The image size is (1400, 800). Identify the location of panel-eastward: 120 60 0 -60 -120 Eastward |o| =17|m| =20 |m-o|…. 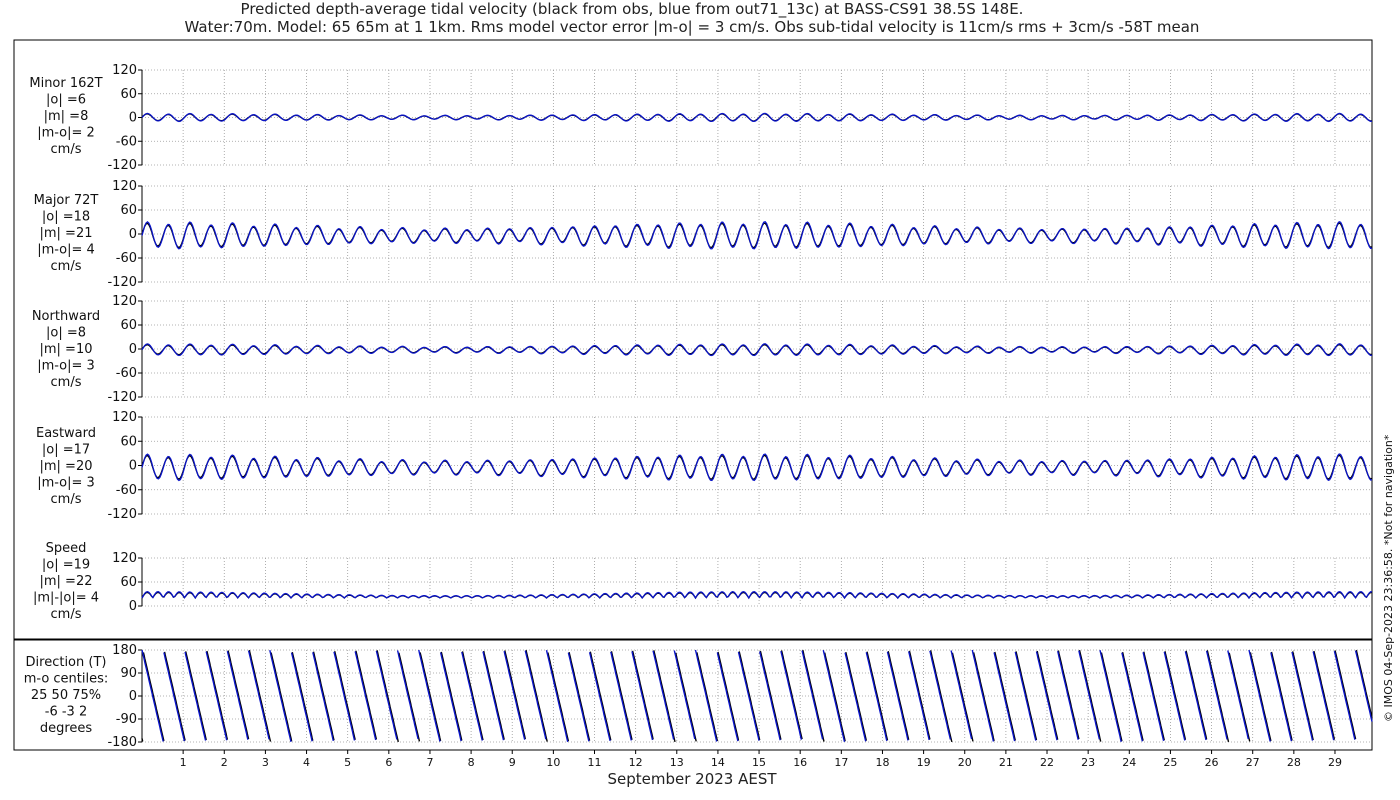
(704, 466).